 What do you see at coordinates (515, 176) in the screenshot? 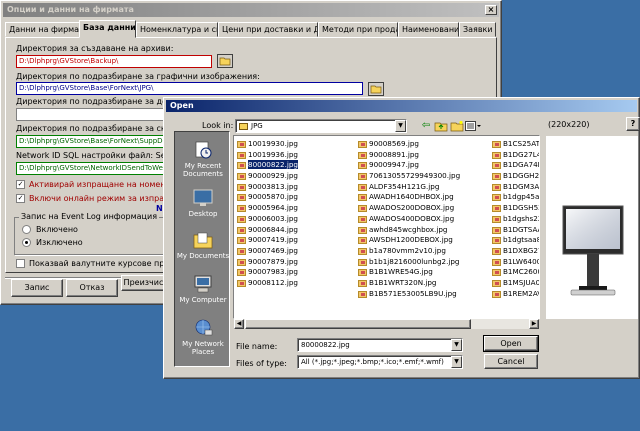
I see `file-item: B1DGGH22NF` at bounding box center [515, 176].